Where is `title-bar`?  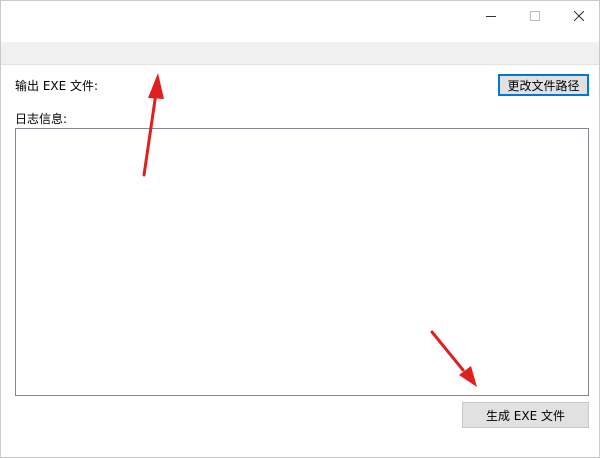
title-bar is located at coordinates (300, 16).